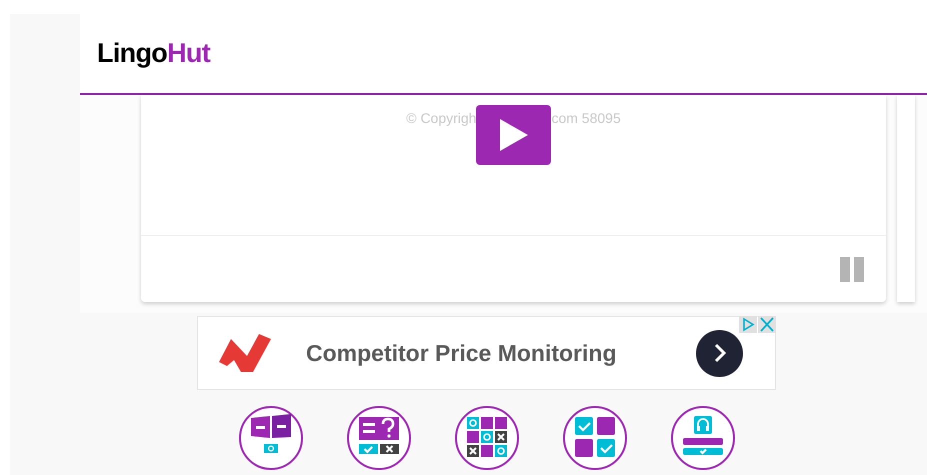 This screenshot has width=927, height=475. What do you see at coordinates (594, 438) in the screenshot?
I see `matching-activity-icon` at bounding box center [594, 438].